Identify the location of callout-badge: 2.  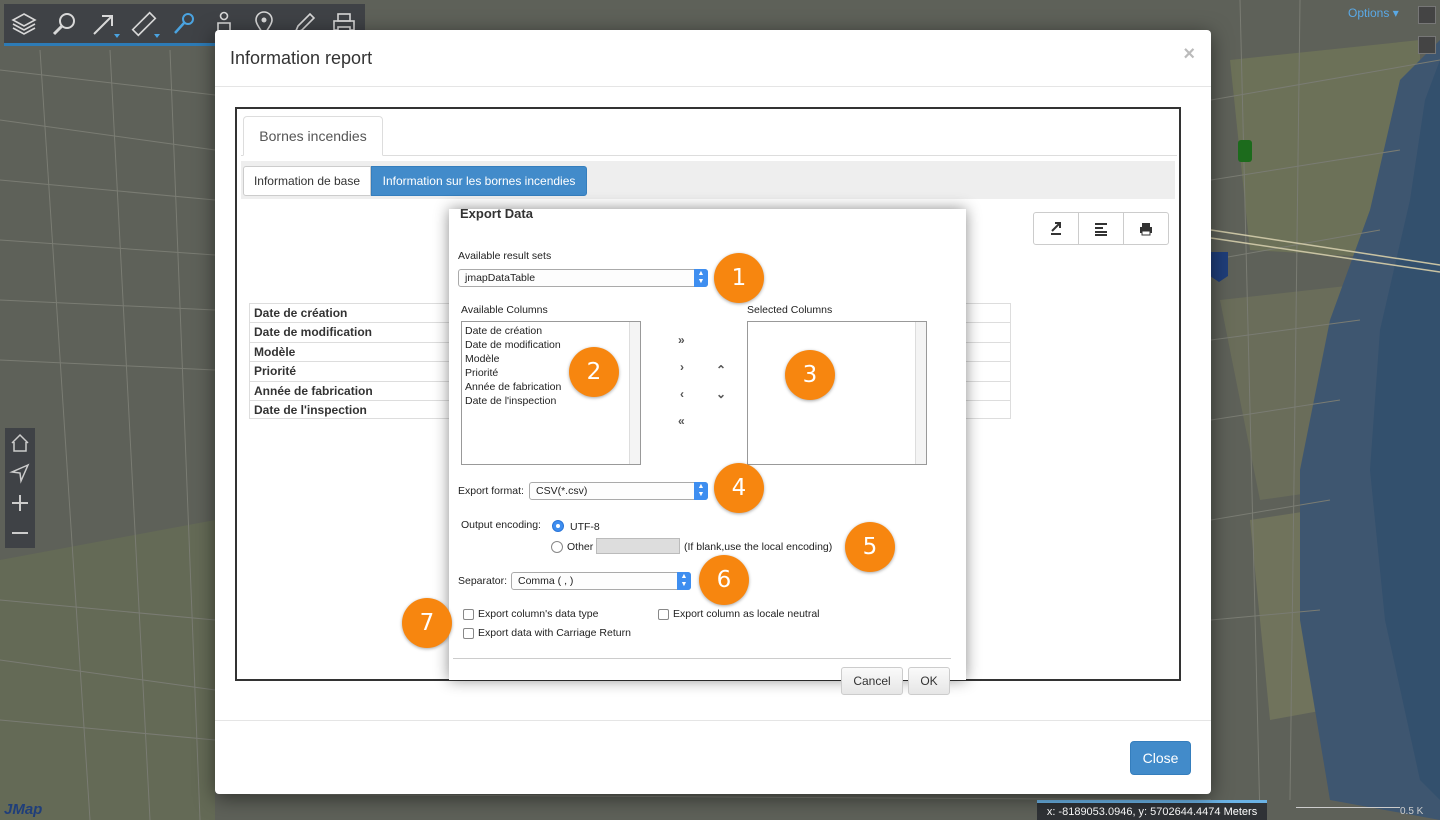
(594, 372).